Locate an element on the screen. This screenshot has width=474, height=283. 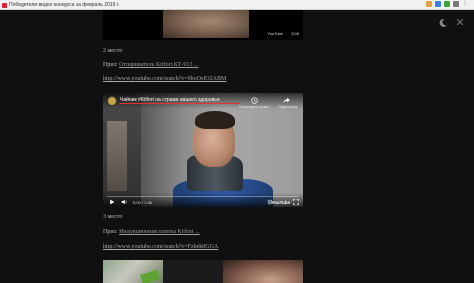
progress-bar is located at coordinates (203, 196).